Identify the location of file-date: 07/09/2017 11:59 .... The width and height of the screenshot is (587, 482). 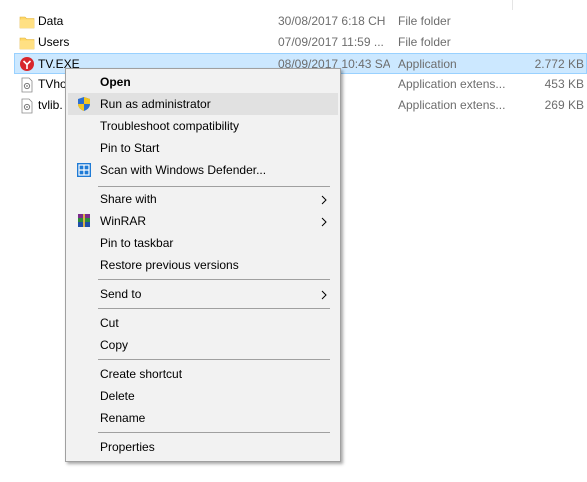
(331, 42).